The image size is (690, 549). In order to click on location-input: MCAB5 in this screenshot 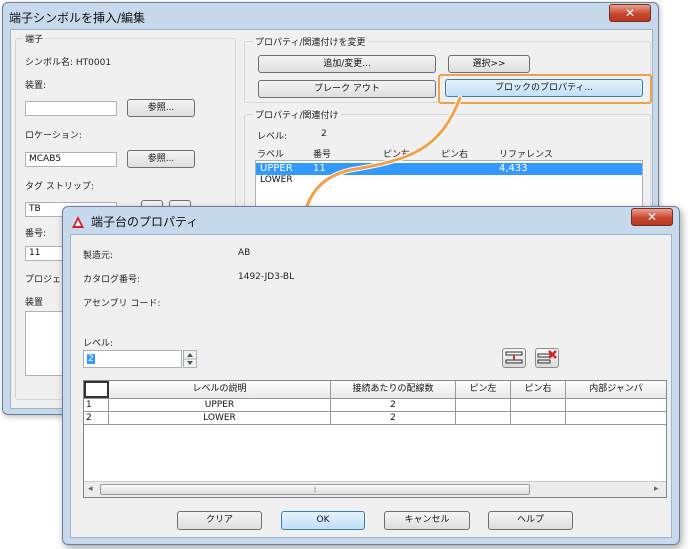, I will do `click(71, 159)`.